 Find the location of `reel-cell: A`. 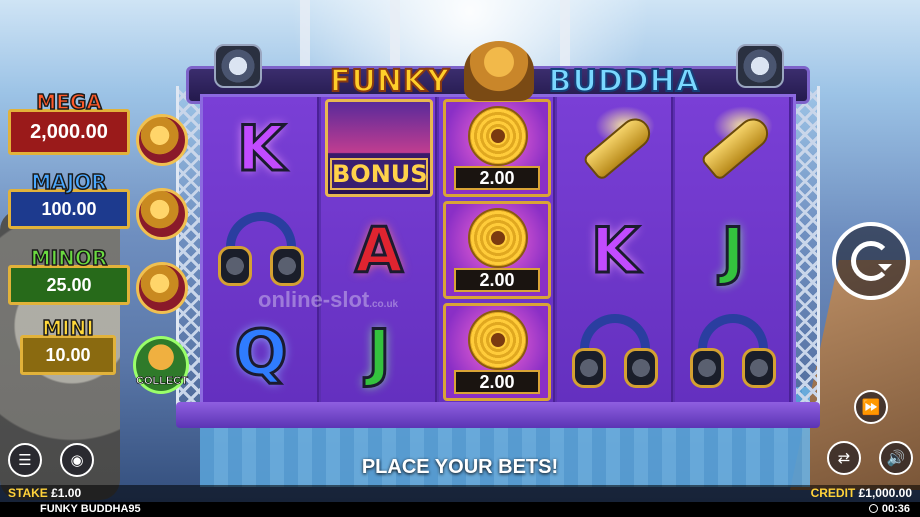

reel-cell: A is located at coordinates (379, 250).